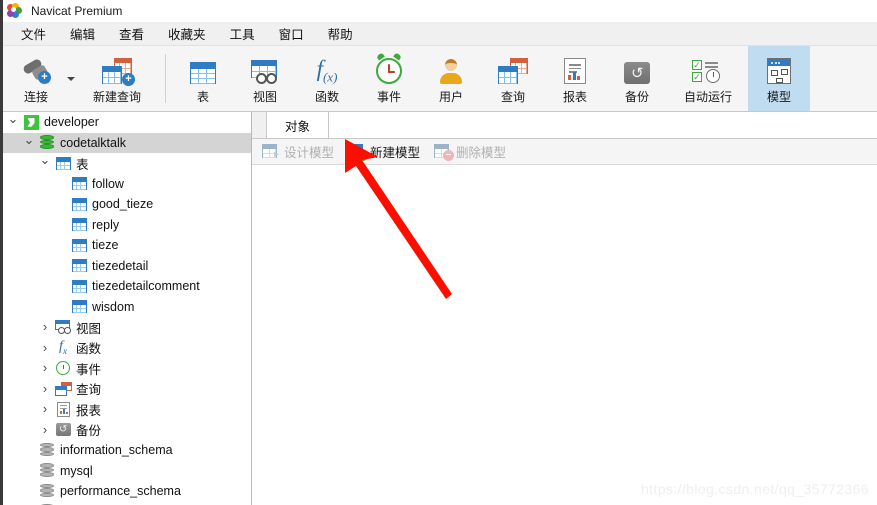 Image resolution: width=877 pixels, height=505 pixels. What do you see at coordinates (202, 97) in the screenshot?
I see `toolbar-label: 表` at bounding box center [202, 97].